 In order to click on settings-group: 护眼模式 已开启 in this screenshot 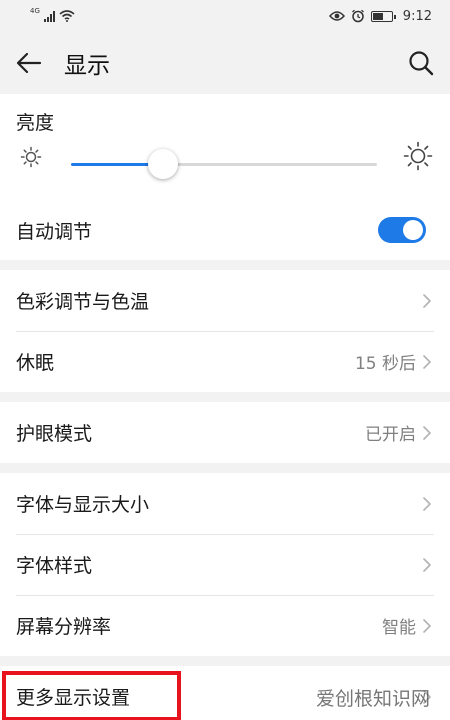, I will do `click(225, 432)`.